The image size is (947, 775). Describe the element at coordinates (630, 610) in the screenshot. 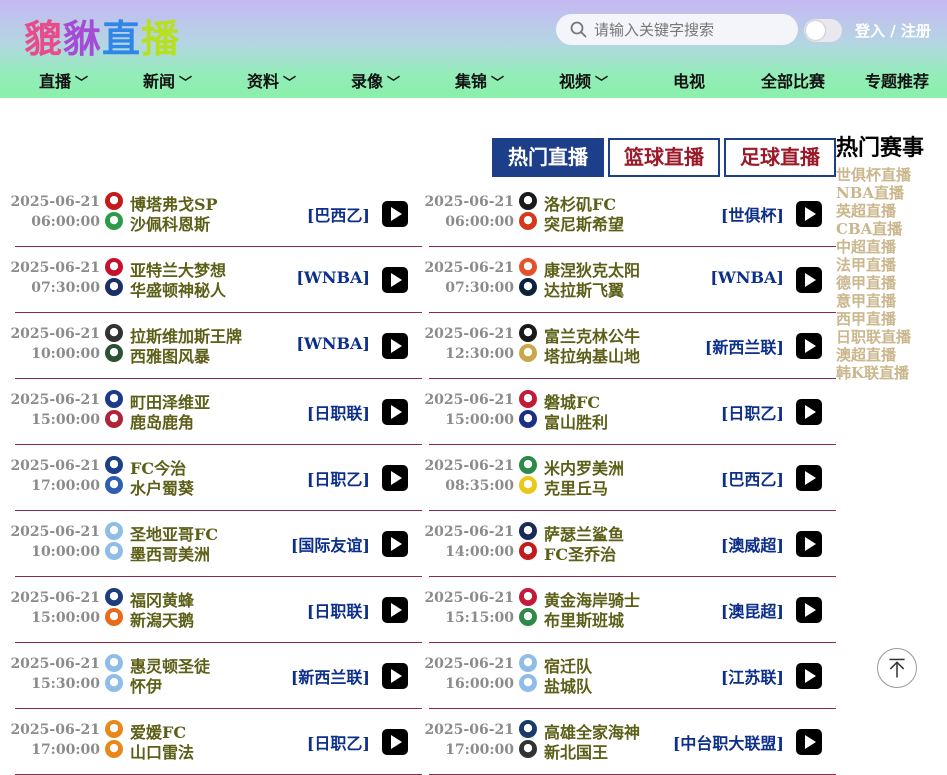

I see `match-row: 2025-06-21 15:15:00 黄金海岸骑士 布里斯班城 [澳昆超]` at that location.